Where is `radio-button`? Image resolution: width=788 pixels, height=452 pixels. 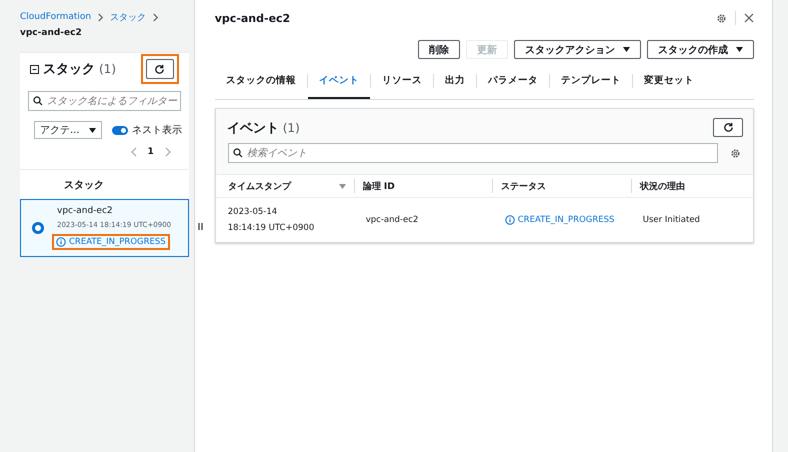 radio-button is located at coordinates (38, 228).